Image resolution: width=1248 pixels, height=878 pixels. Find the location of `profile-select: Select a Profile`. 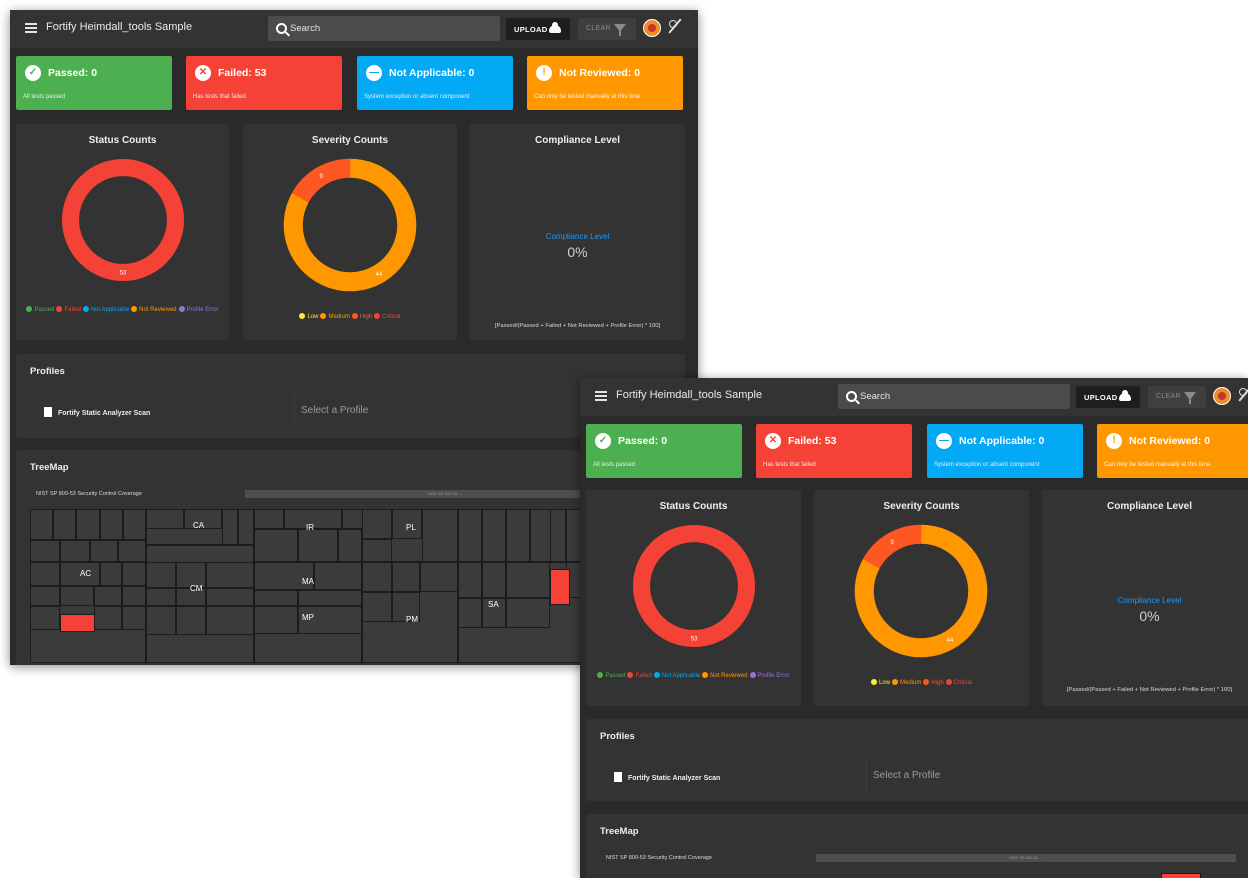

profile-select: Select a Profile is located at coordinates (1057, 776).